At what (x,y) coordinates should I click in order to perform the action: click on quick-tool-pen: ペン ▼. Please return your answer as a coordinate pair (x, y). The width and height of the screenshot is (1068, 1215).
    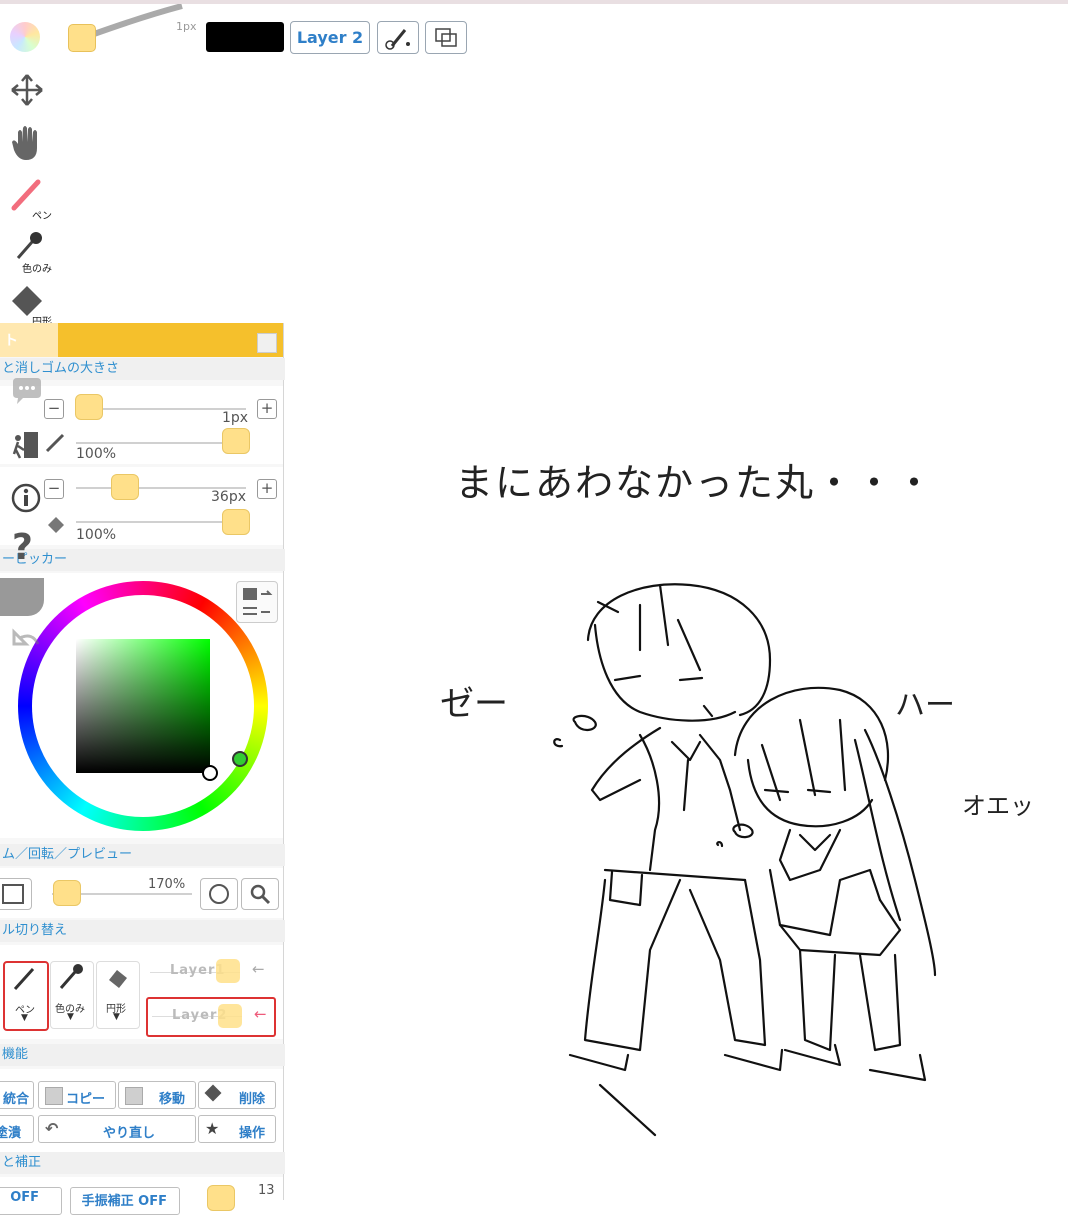
    Looking at the image, I should click on (26, 996).